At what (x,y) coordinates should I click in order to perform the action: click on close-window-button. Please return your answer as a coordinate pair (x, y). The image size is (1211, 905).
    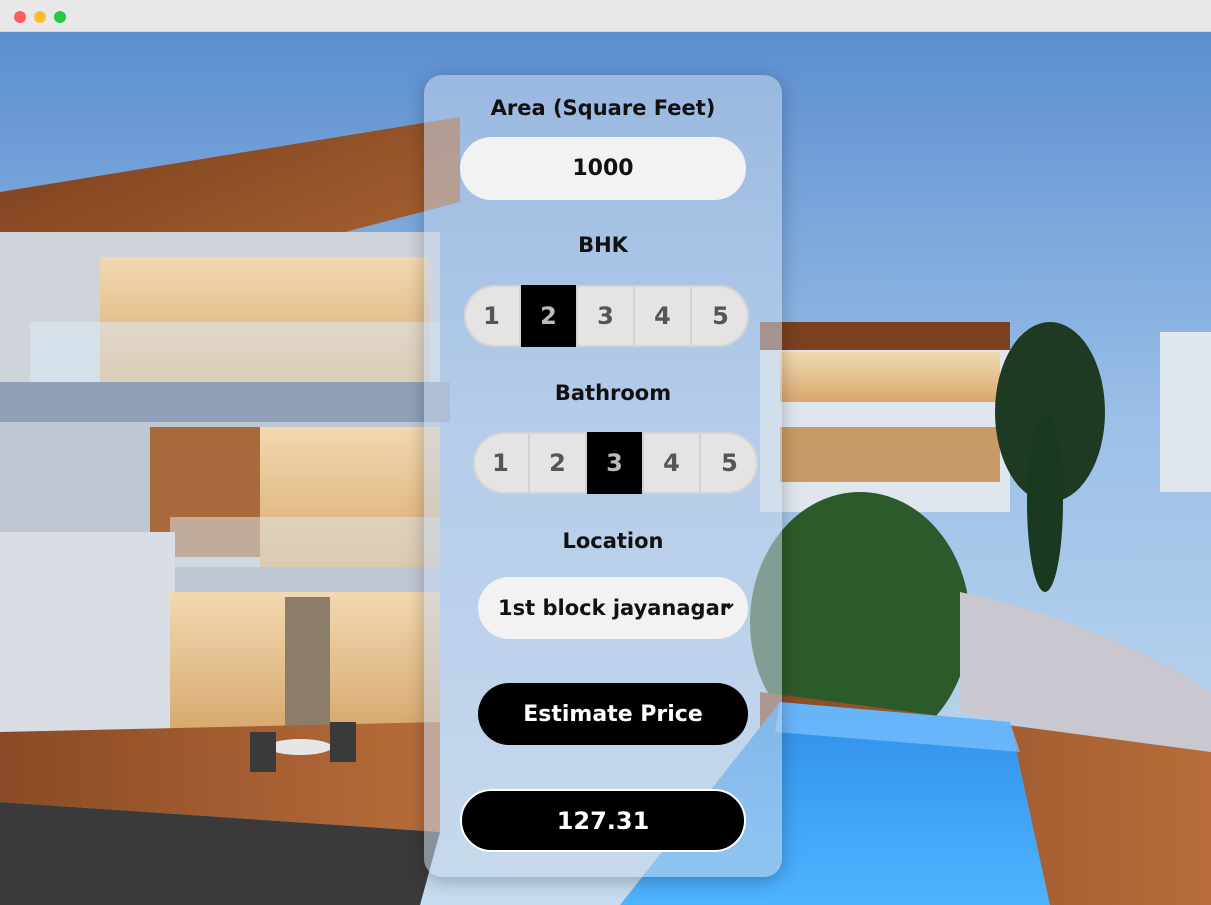
    Looking at the image, I should click on (20, 17).